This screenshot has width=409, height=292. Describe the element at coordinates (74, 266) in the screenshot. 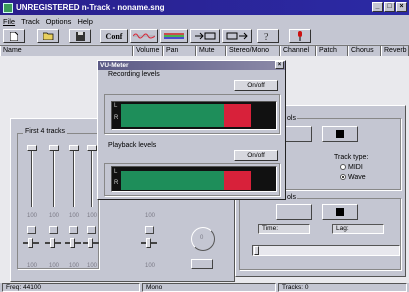

I see `pan-value-3: 100` at that location.